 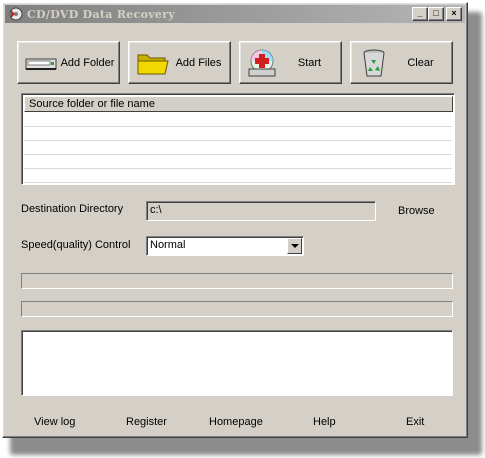 What do you see at coordinates (261, 211) in the screenshot?
I see `destination-field: c:\` at bounding box center [261, 211].